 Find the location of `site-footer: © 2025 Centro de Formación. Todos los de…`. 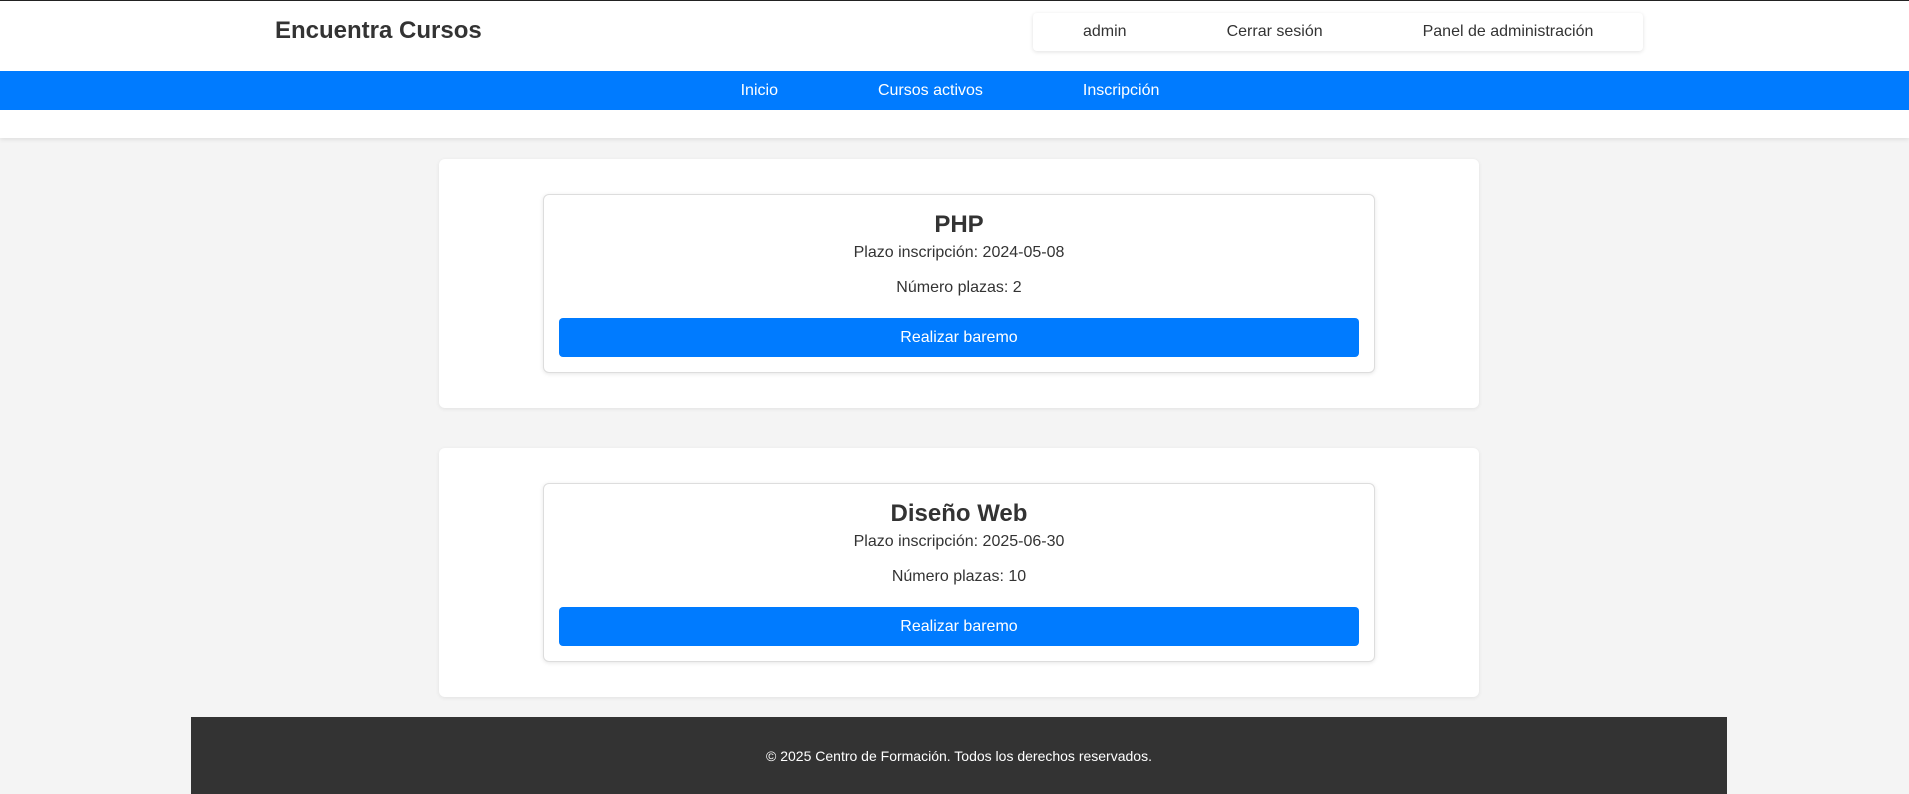

site-footer: © 2025 Centro de Formación. Todos los de… is located at coordinates (959, 755).